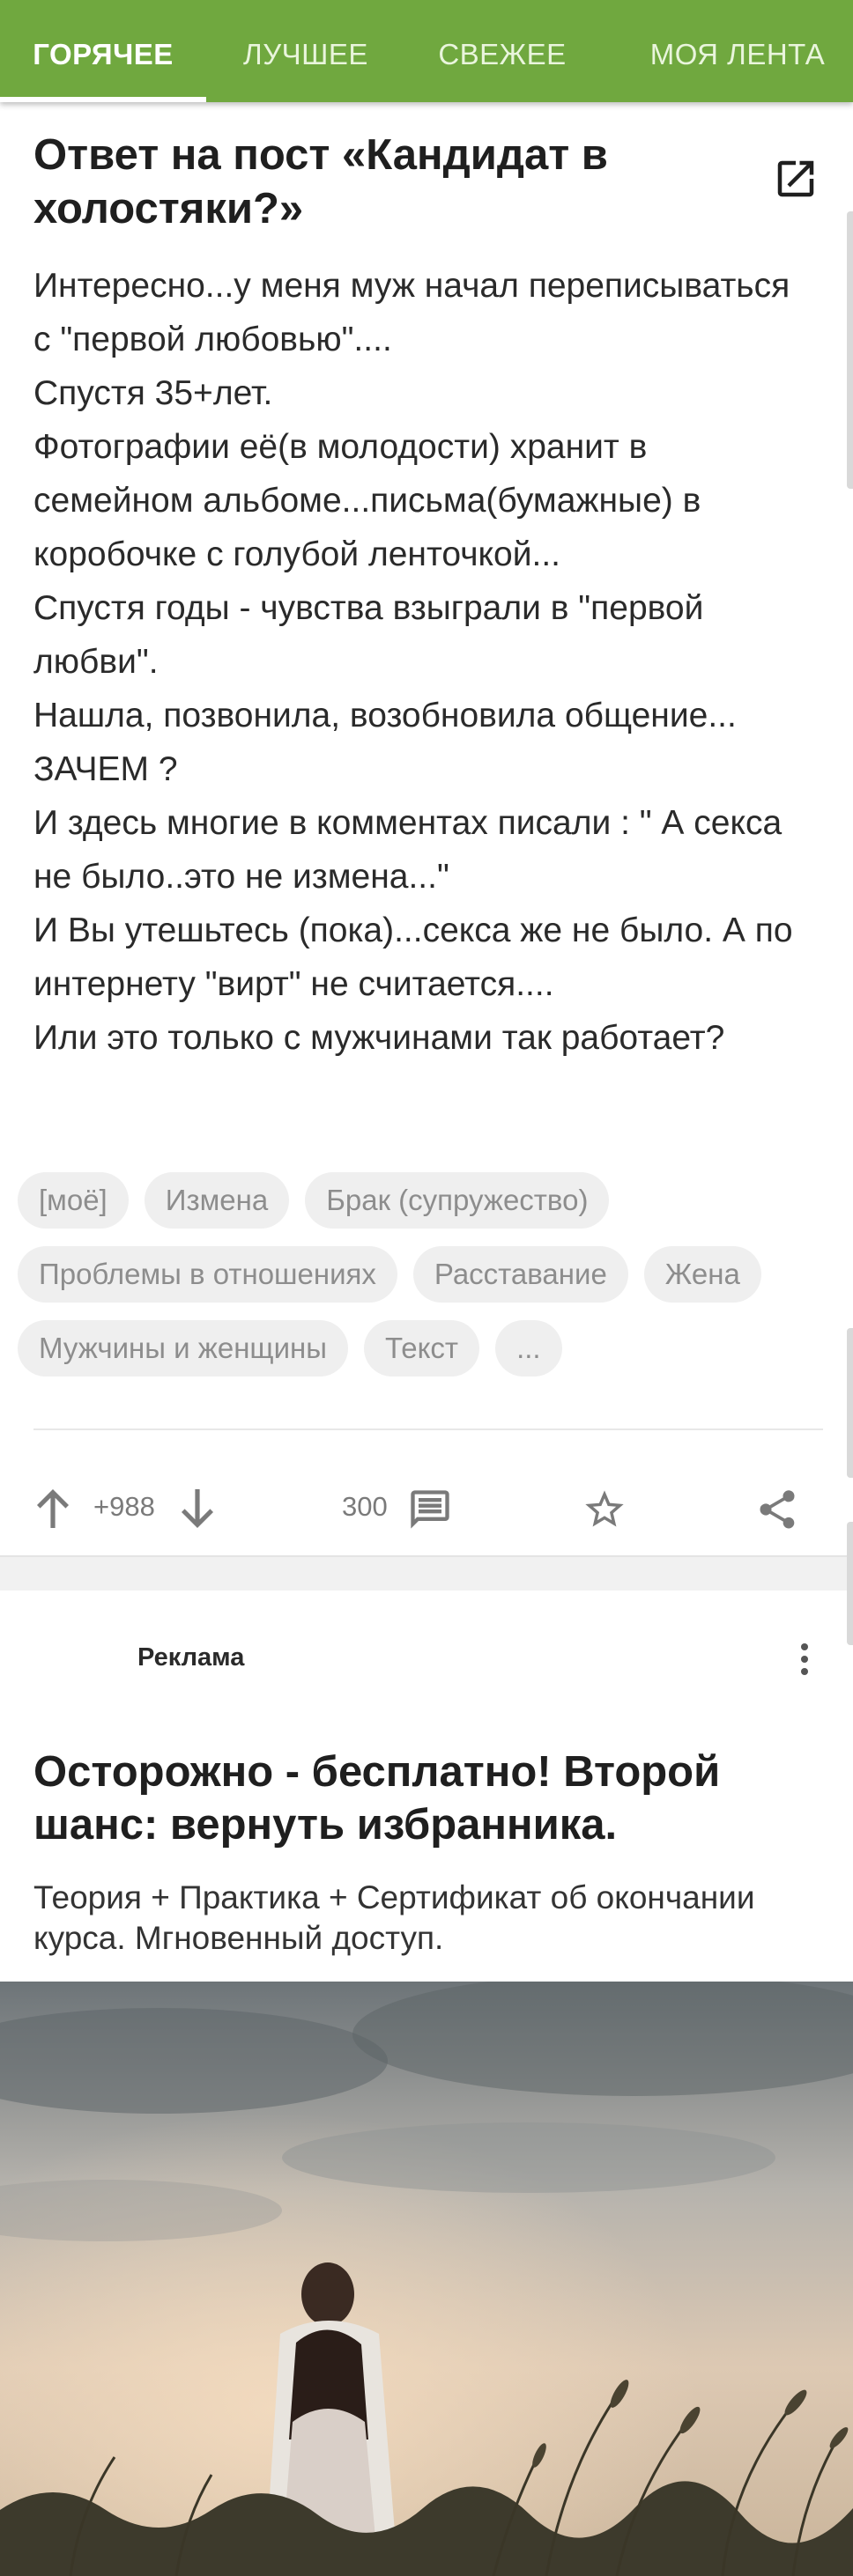 This screenshot has width=853, height=2576. I want to click on ad-label: Реклама, so click(191, 1657).